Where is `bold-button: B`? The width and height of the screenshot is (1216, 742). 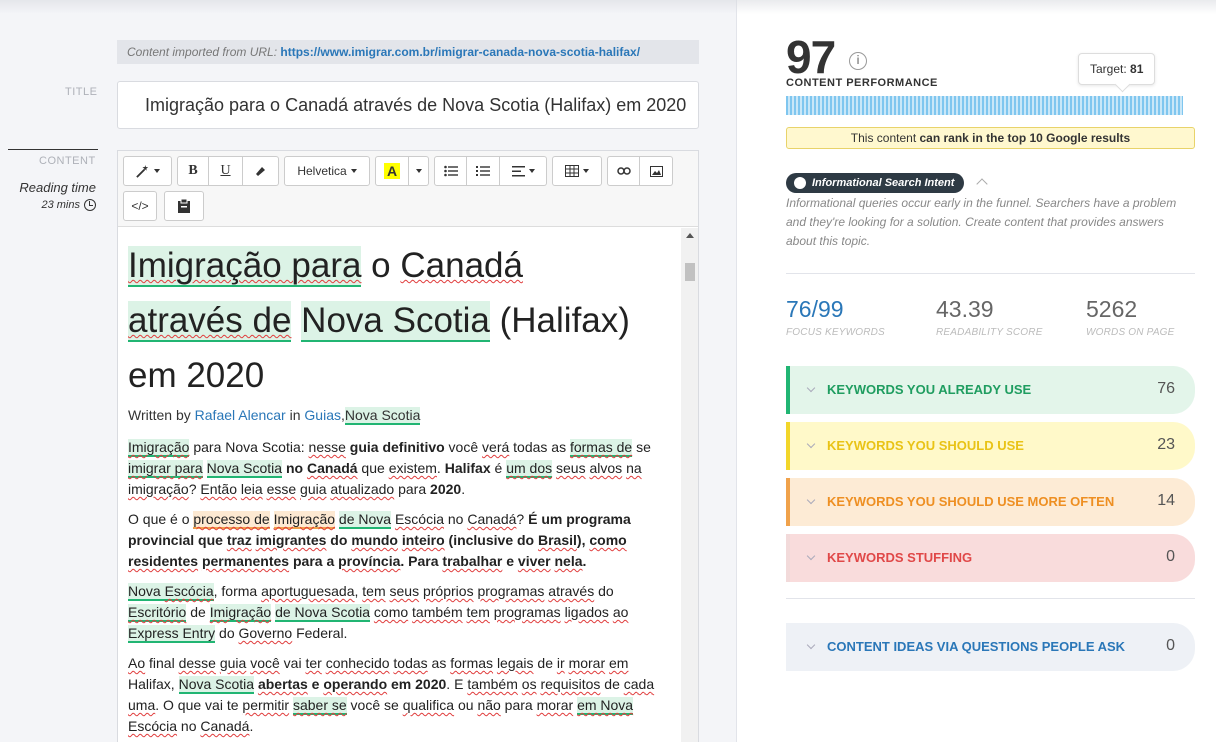
bold-button: B is located at coordinates (193, 171).